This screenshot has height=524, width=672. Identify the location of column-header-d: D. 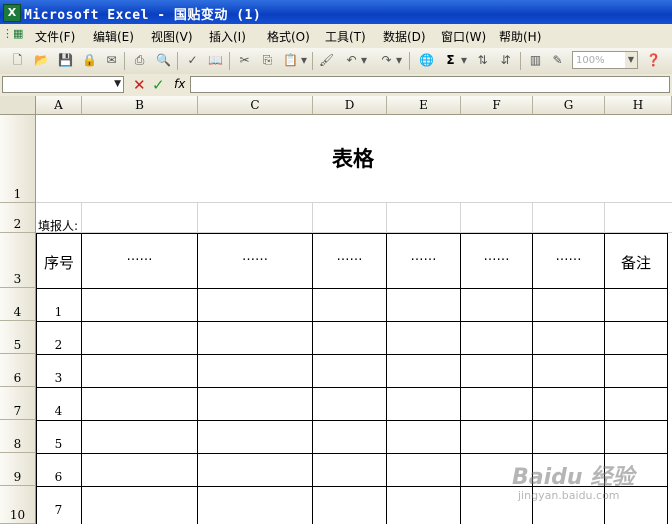
(350, 105).